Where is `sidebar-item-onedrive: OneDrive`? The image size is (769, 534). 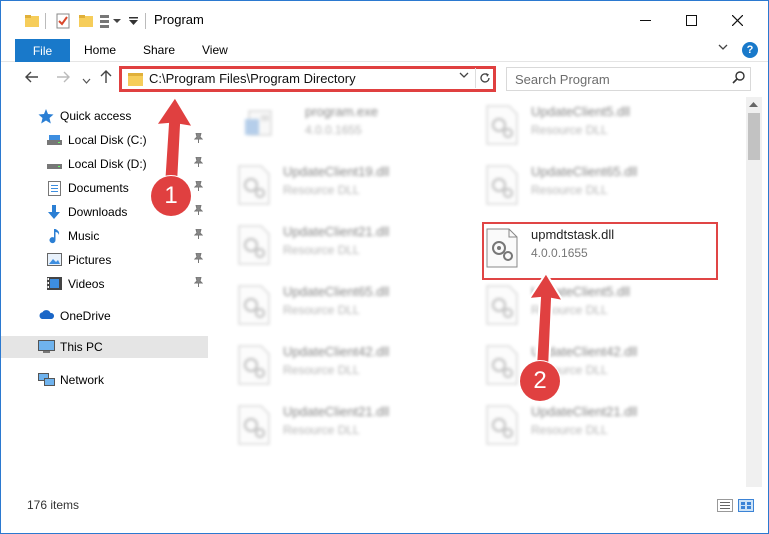 sidebar-item-onedrive: OneDrive is located at coordinates (104, 316).